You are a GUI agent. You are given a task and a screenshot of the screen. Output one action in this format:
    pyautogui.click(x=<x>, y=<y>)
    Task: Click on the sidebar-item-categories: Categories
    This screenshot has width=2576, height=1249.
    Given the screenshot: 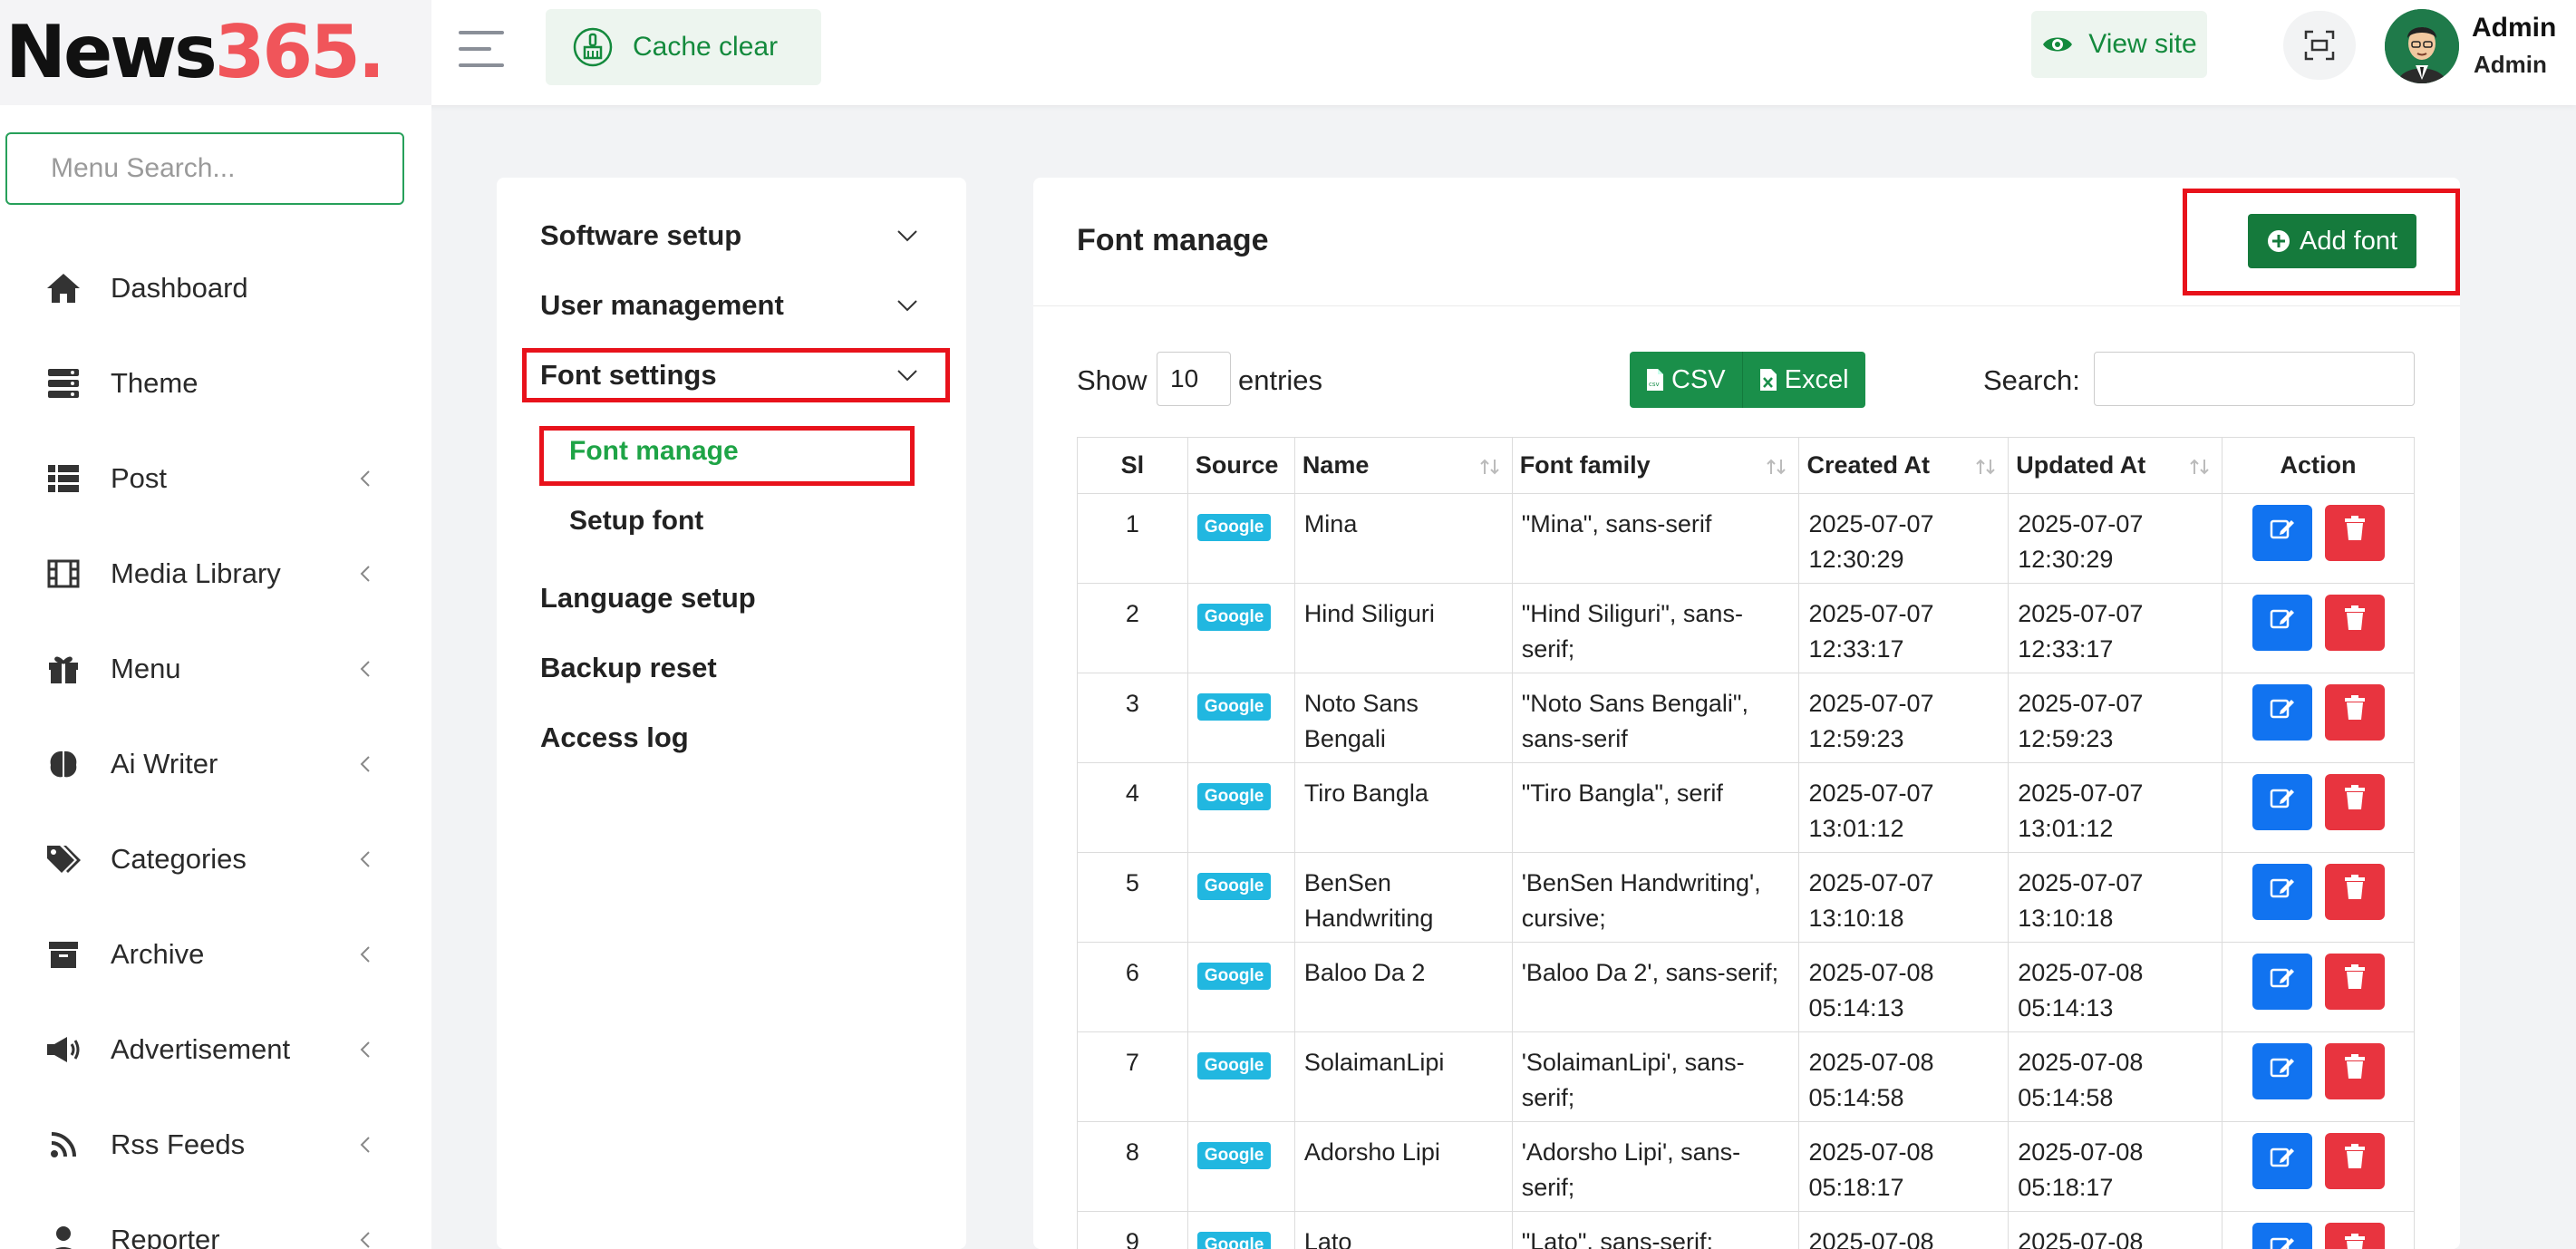 What is the action you would take?
    pyautogui.click(x=214, y=859)
    